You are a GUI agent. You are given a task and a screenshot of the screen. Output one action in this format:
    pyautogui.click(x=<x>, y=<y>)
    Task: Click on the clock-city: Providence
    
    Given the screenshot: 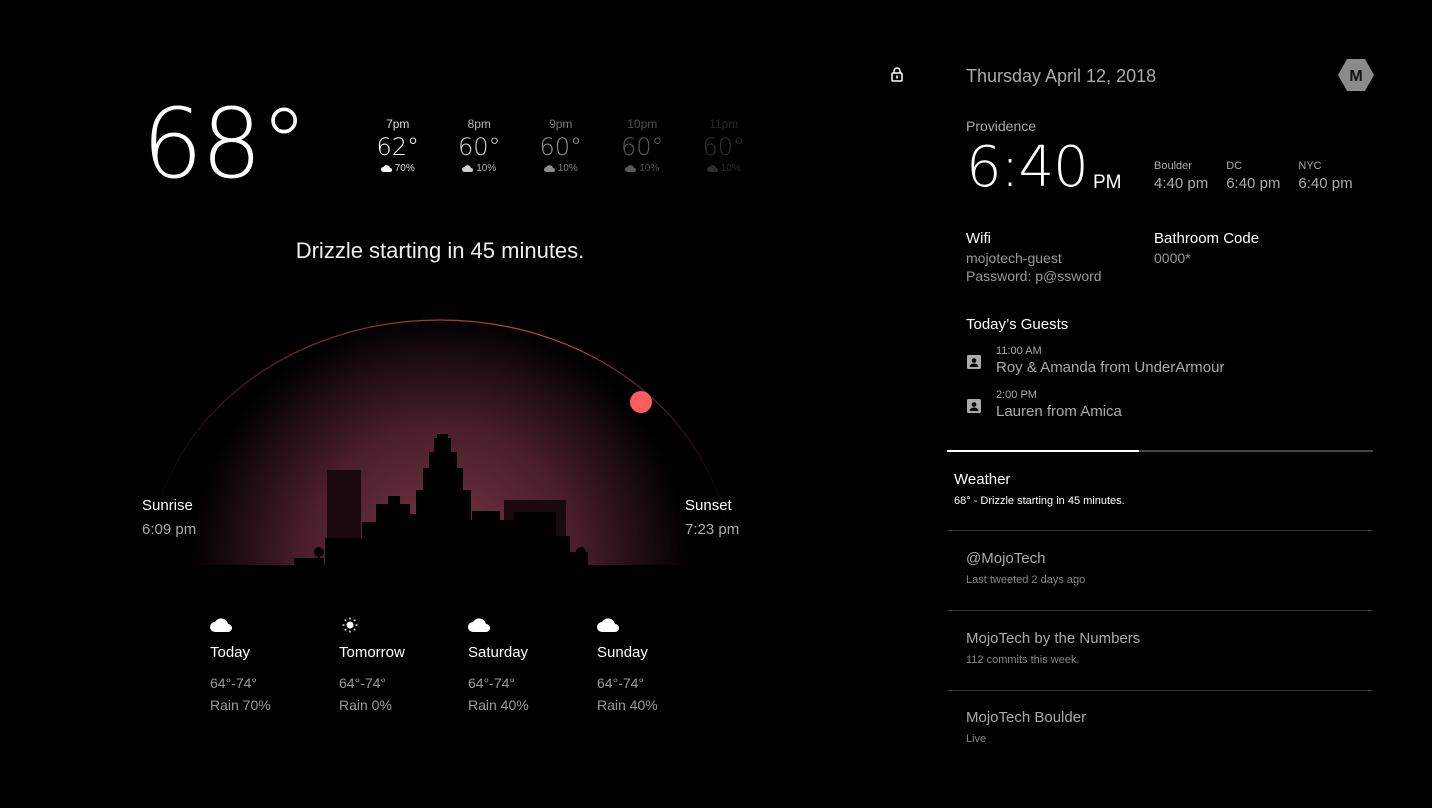 What is the action you would take?
    pyautogui.click(x=1001, y=126)
    